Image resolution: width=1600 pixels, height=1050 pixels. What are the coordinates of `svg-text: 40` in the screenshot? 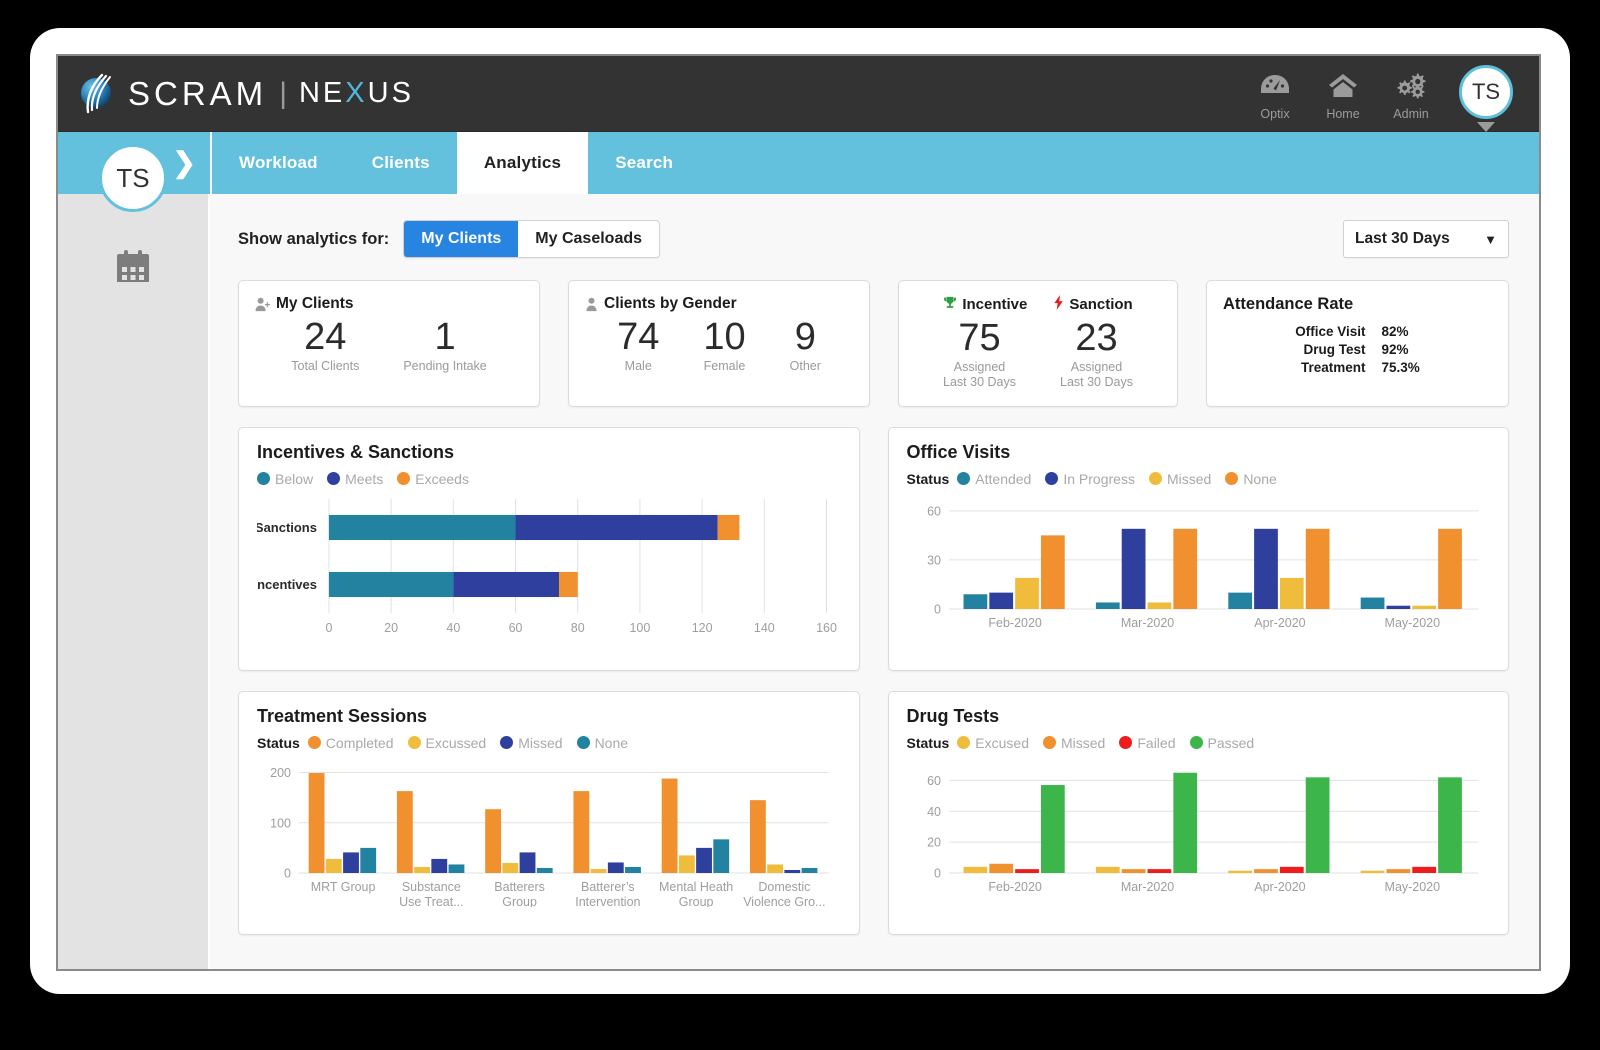 It's located at (934, 812).